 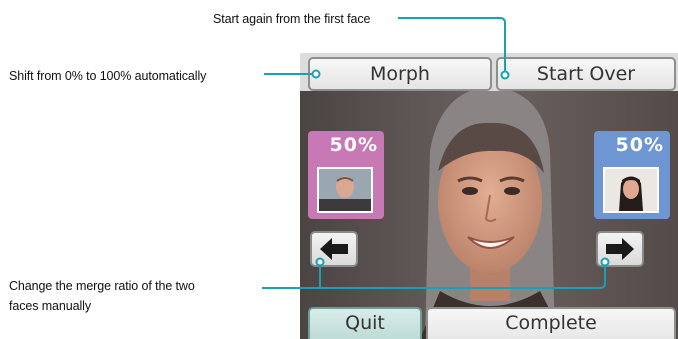 What do you see at coordinates (320, 262) in the screenshot?
I see `left-arrow-dot` at bounding box center [320, 262].